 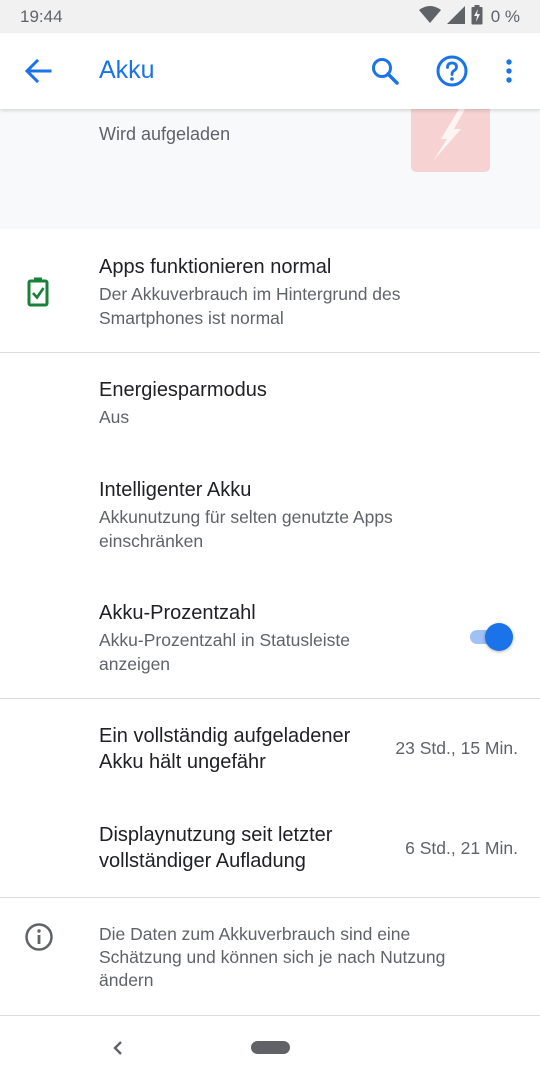 I want to click on search-icon, so click(x=385, y=71).